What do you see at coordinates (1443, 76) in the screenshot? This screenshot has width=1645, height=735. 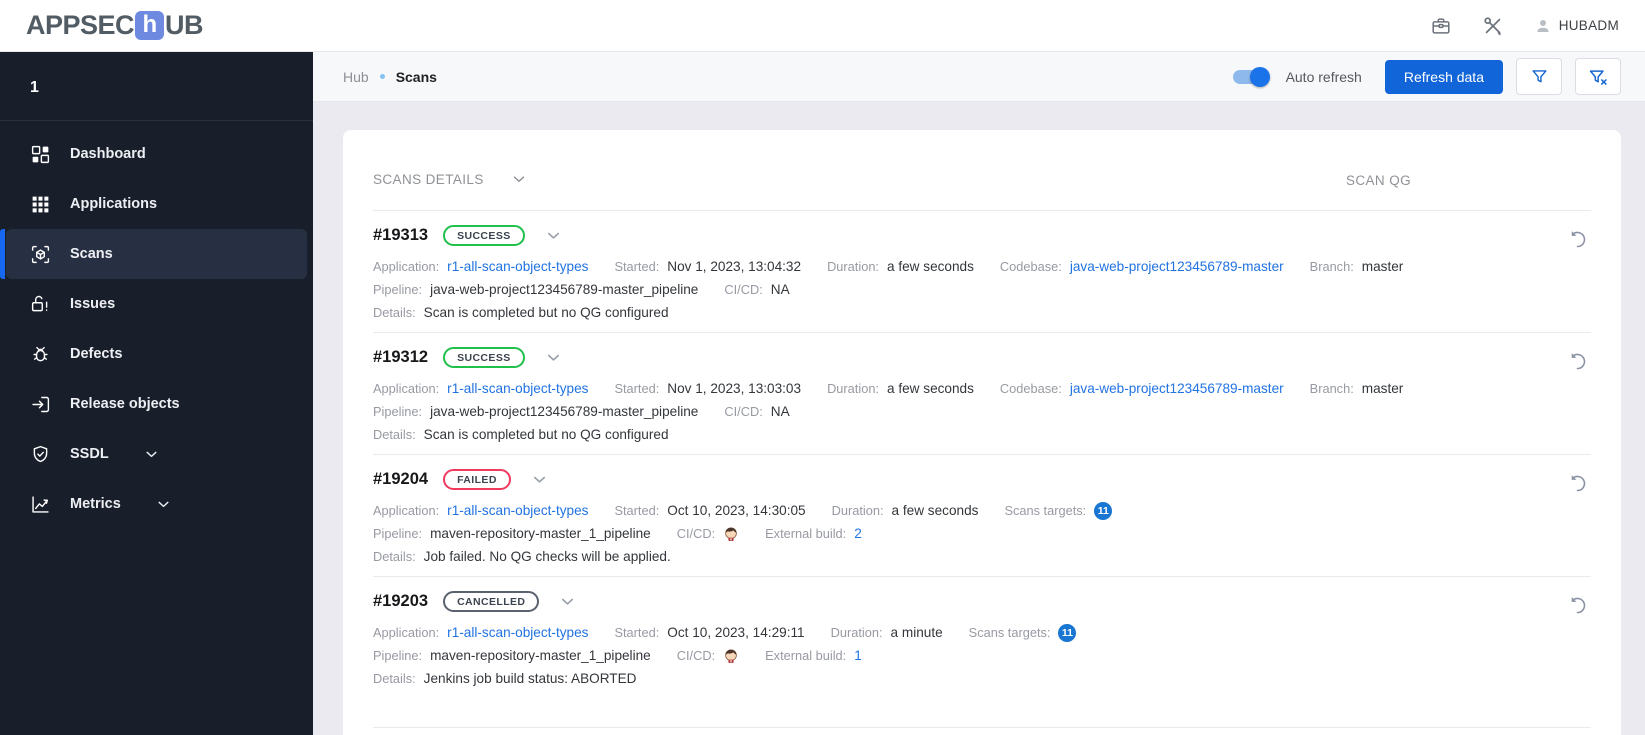 I see `refresh-data-button: Refresh data` at bounding box center [1443, 76].